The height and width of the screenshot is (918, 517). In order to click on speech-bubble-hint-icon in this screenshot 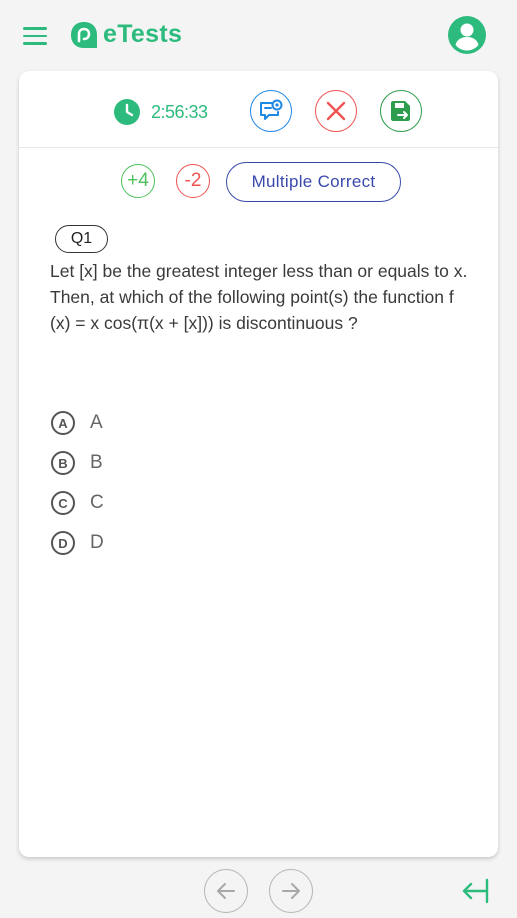, I will do `click(271, 109)`.